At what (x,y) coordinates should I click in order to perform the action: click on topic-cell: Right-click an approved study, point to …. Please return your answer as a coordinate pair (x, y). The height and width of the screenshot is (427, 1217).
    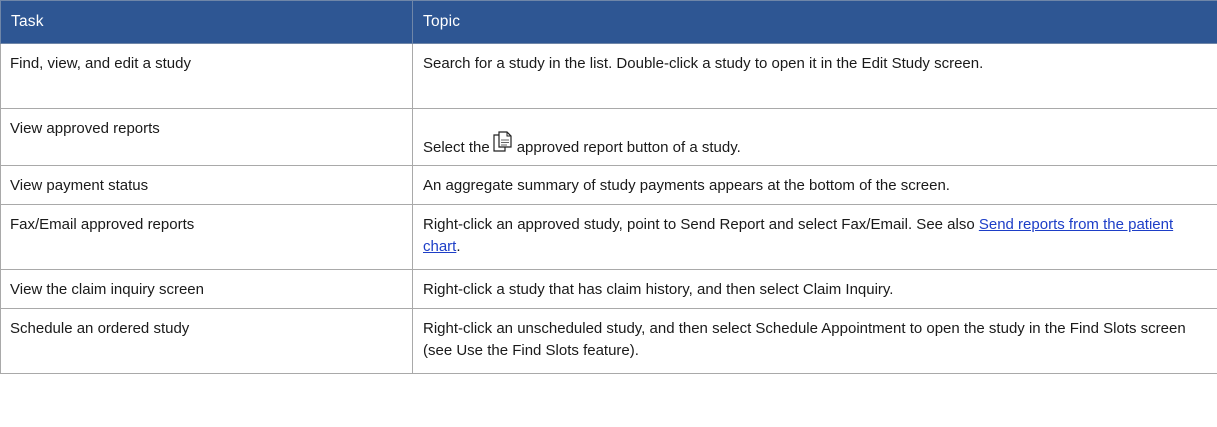
    Looking at the image, I should click on (814, 237).